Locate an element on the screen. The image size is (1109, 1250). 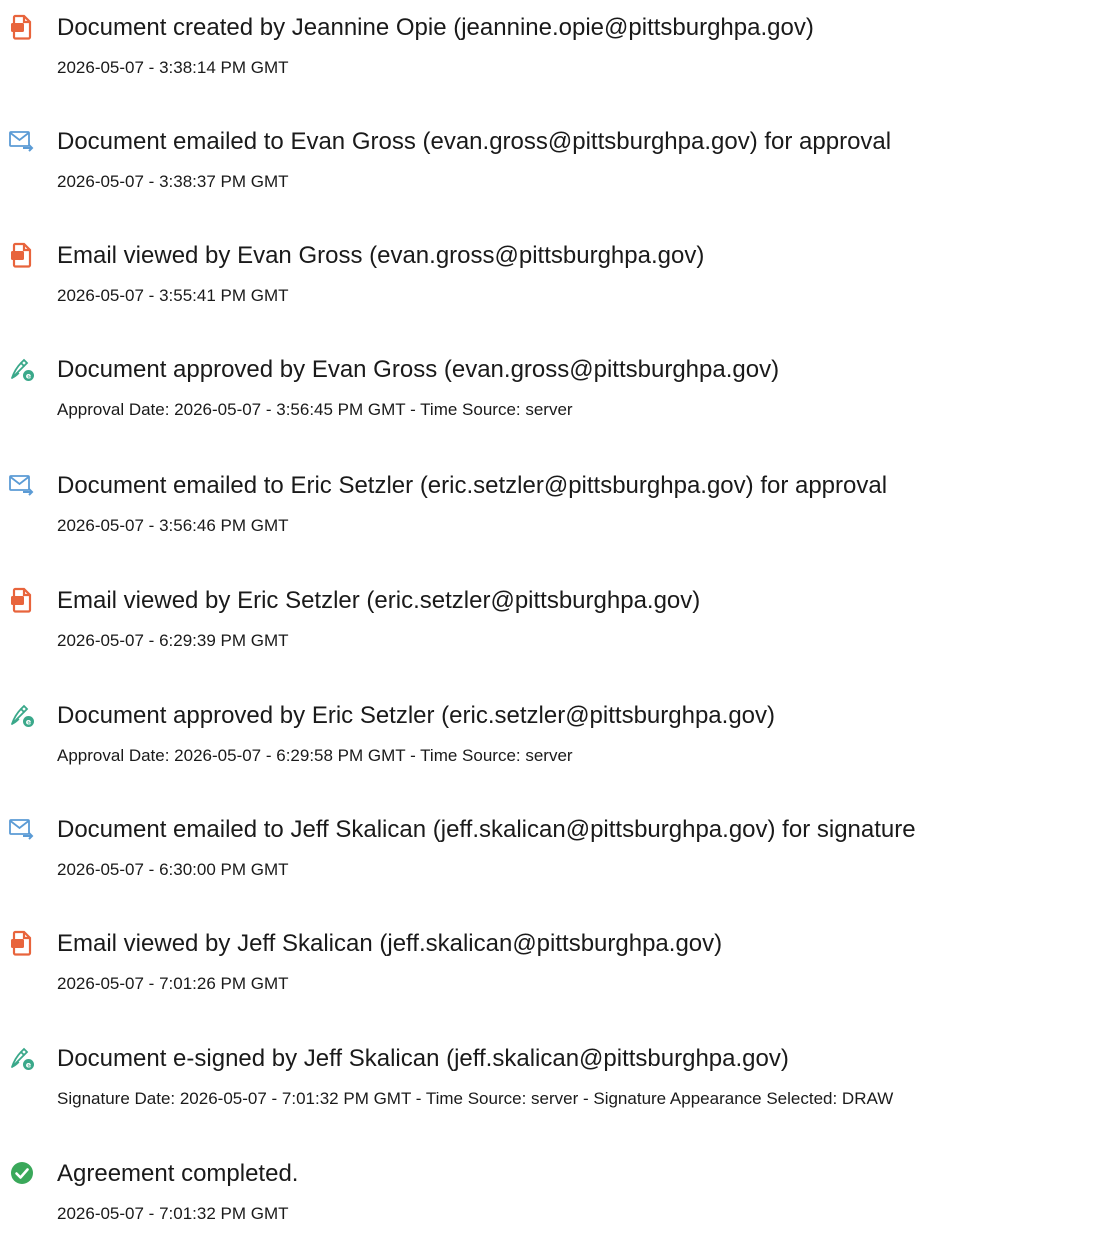
event-timestamp: 2026-05-07 - 3:55:41 PM GMT is located at coordinates (173, 295).